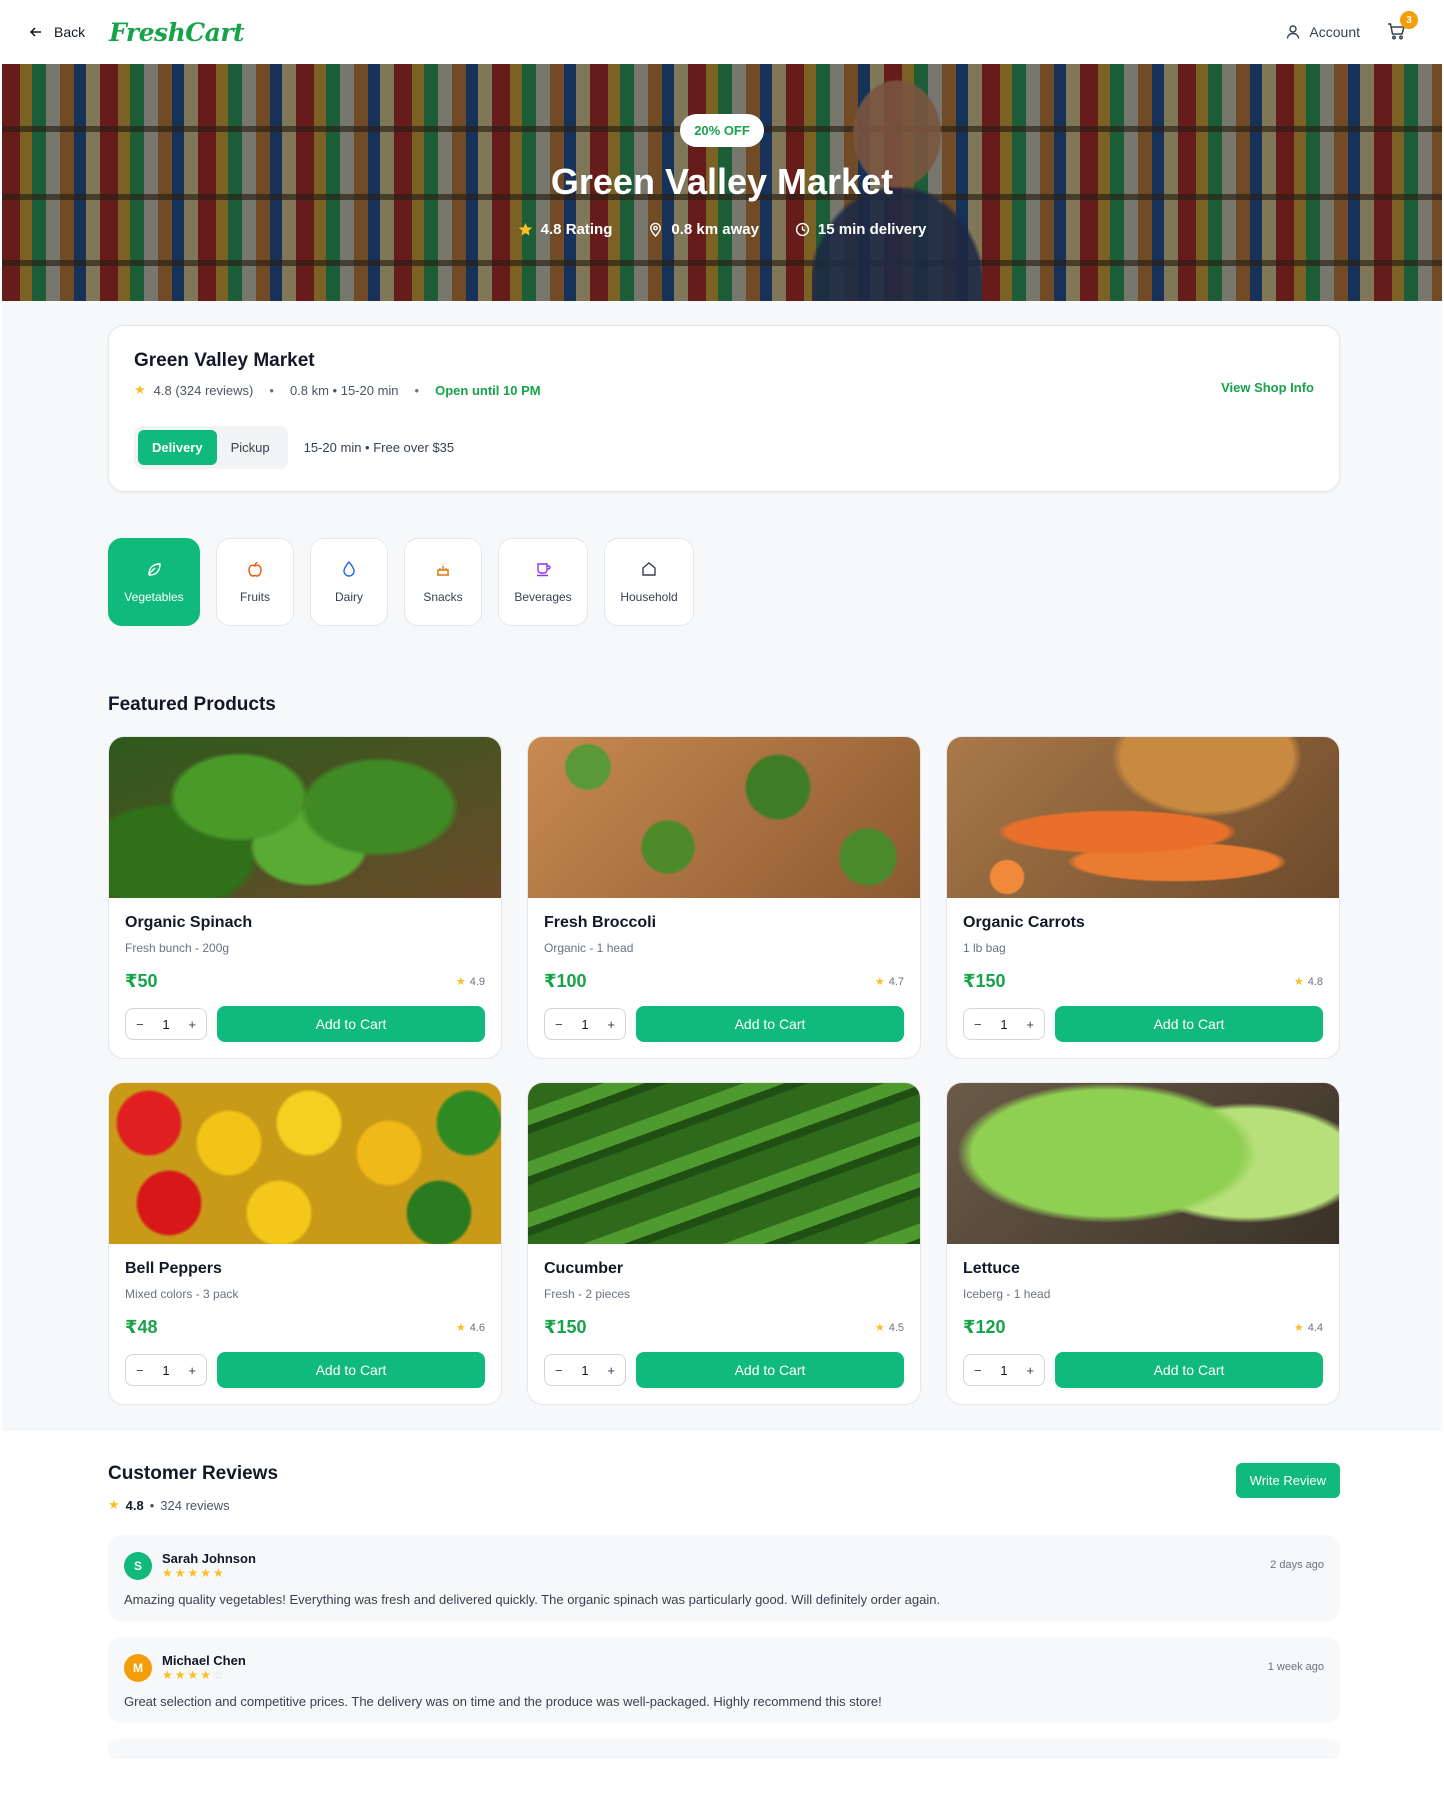 This screenshot has height=1805, width=1444. Describe the element at coordinates (1004, 1370) in the screenshot. I see `quantity-stepper: − 1 +` at that location.